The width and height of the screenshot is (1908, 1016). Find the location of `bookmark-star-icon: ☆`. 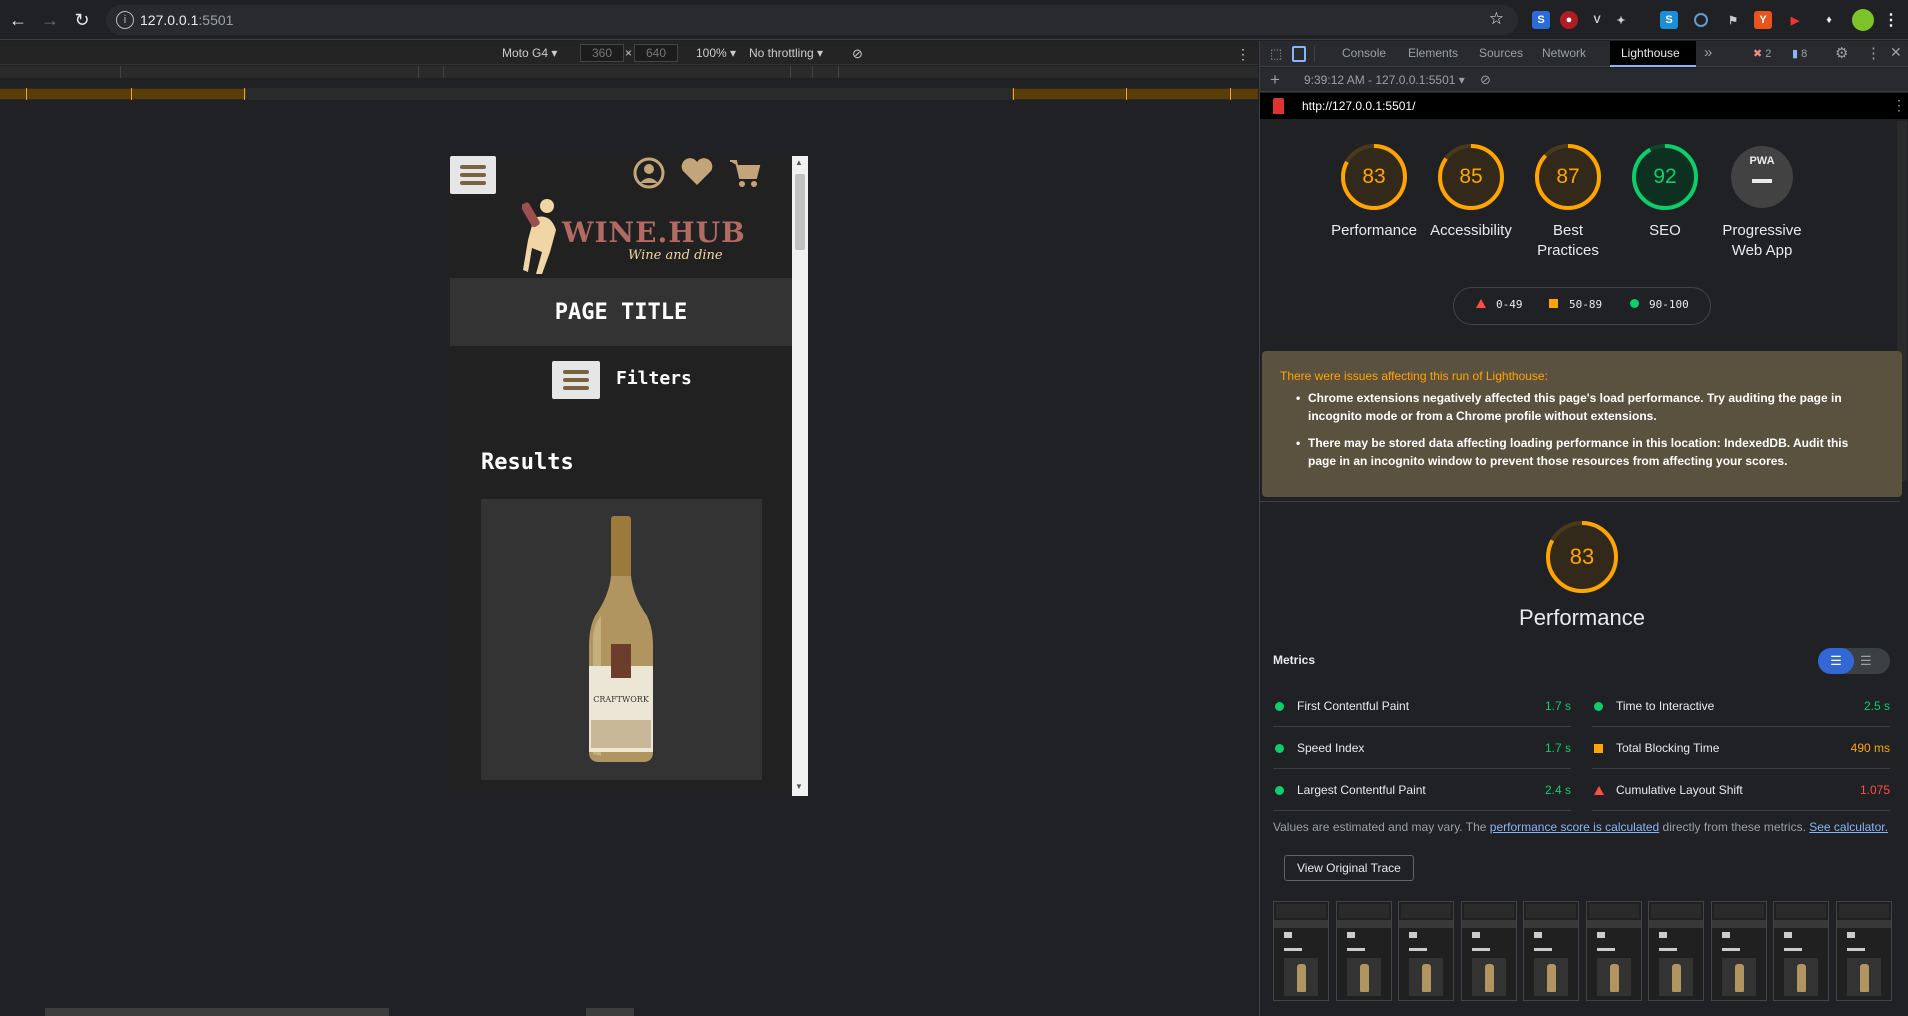

bookmark-star-icon: ☆ is located at coordinates (1496, 19).